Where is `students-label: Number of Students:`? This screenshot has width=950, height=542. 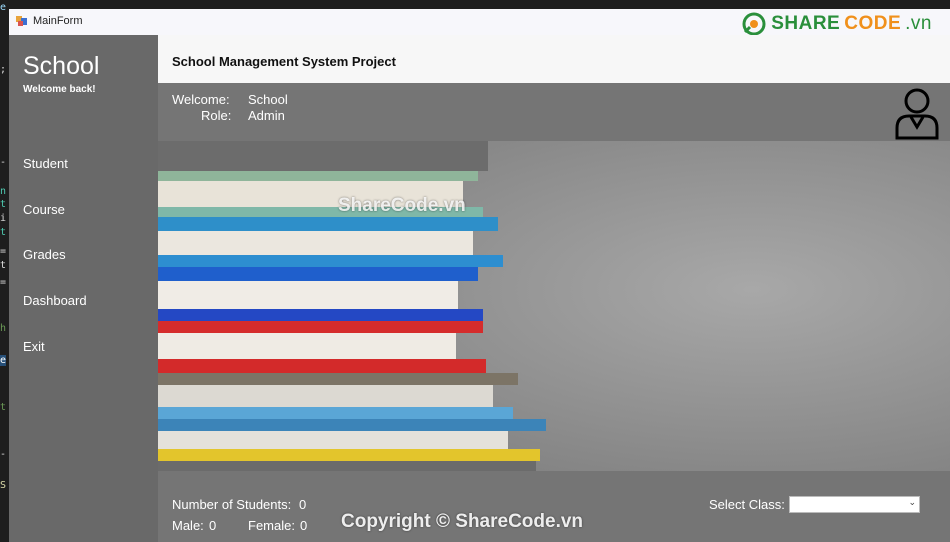 students-label: Number of Students: is located at coordinates (232, 504).